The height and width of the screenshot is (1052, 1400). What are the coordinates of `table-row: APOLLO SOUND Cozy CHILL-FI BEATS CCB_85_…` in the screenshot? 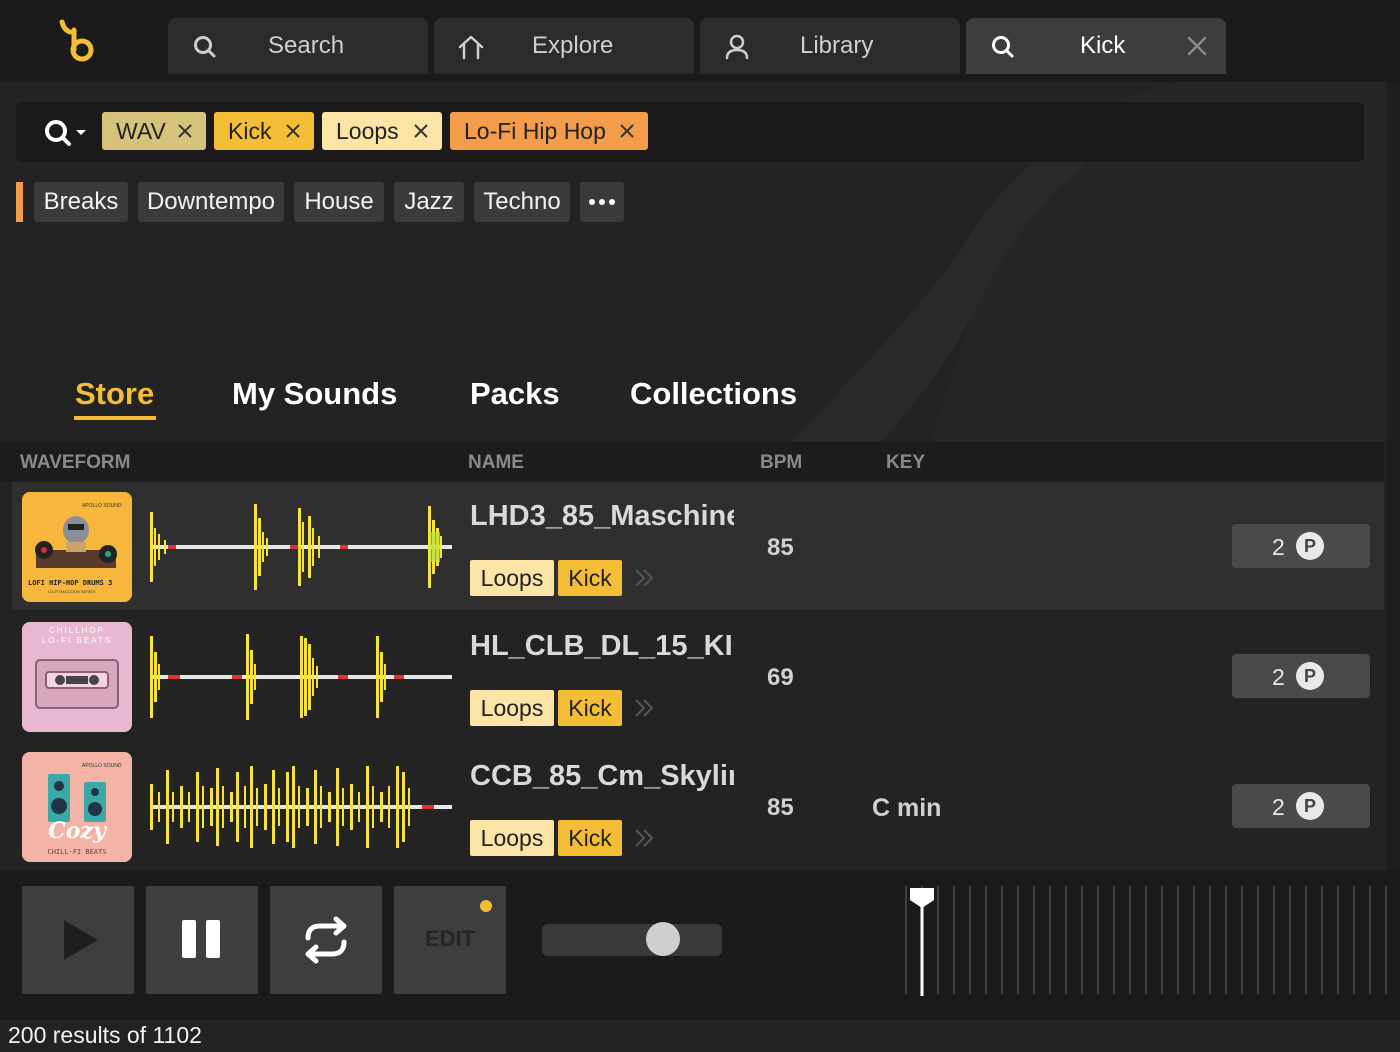 It's located at (698, 806).